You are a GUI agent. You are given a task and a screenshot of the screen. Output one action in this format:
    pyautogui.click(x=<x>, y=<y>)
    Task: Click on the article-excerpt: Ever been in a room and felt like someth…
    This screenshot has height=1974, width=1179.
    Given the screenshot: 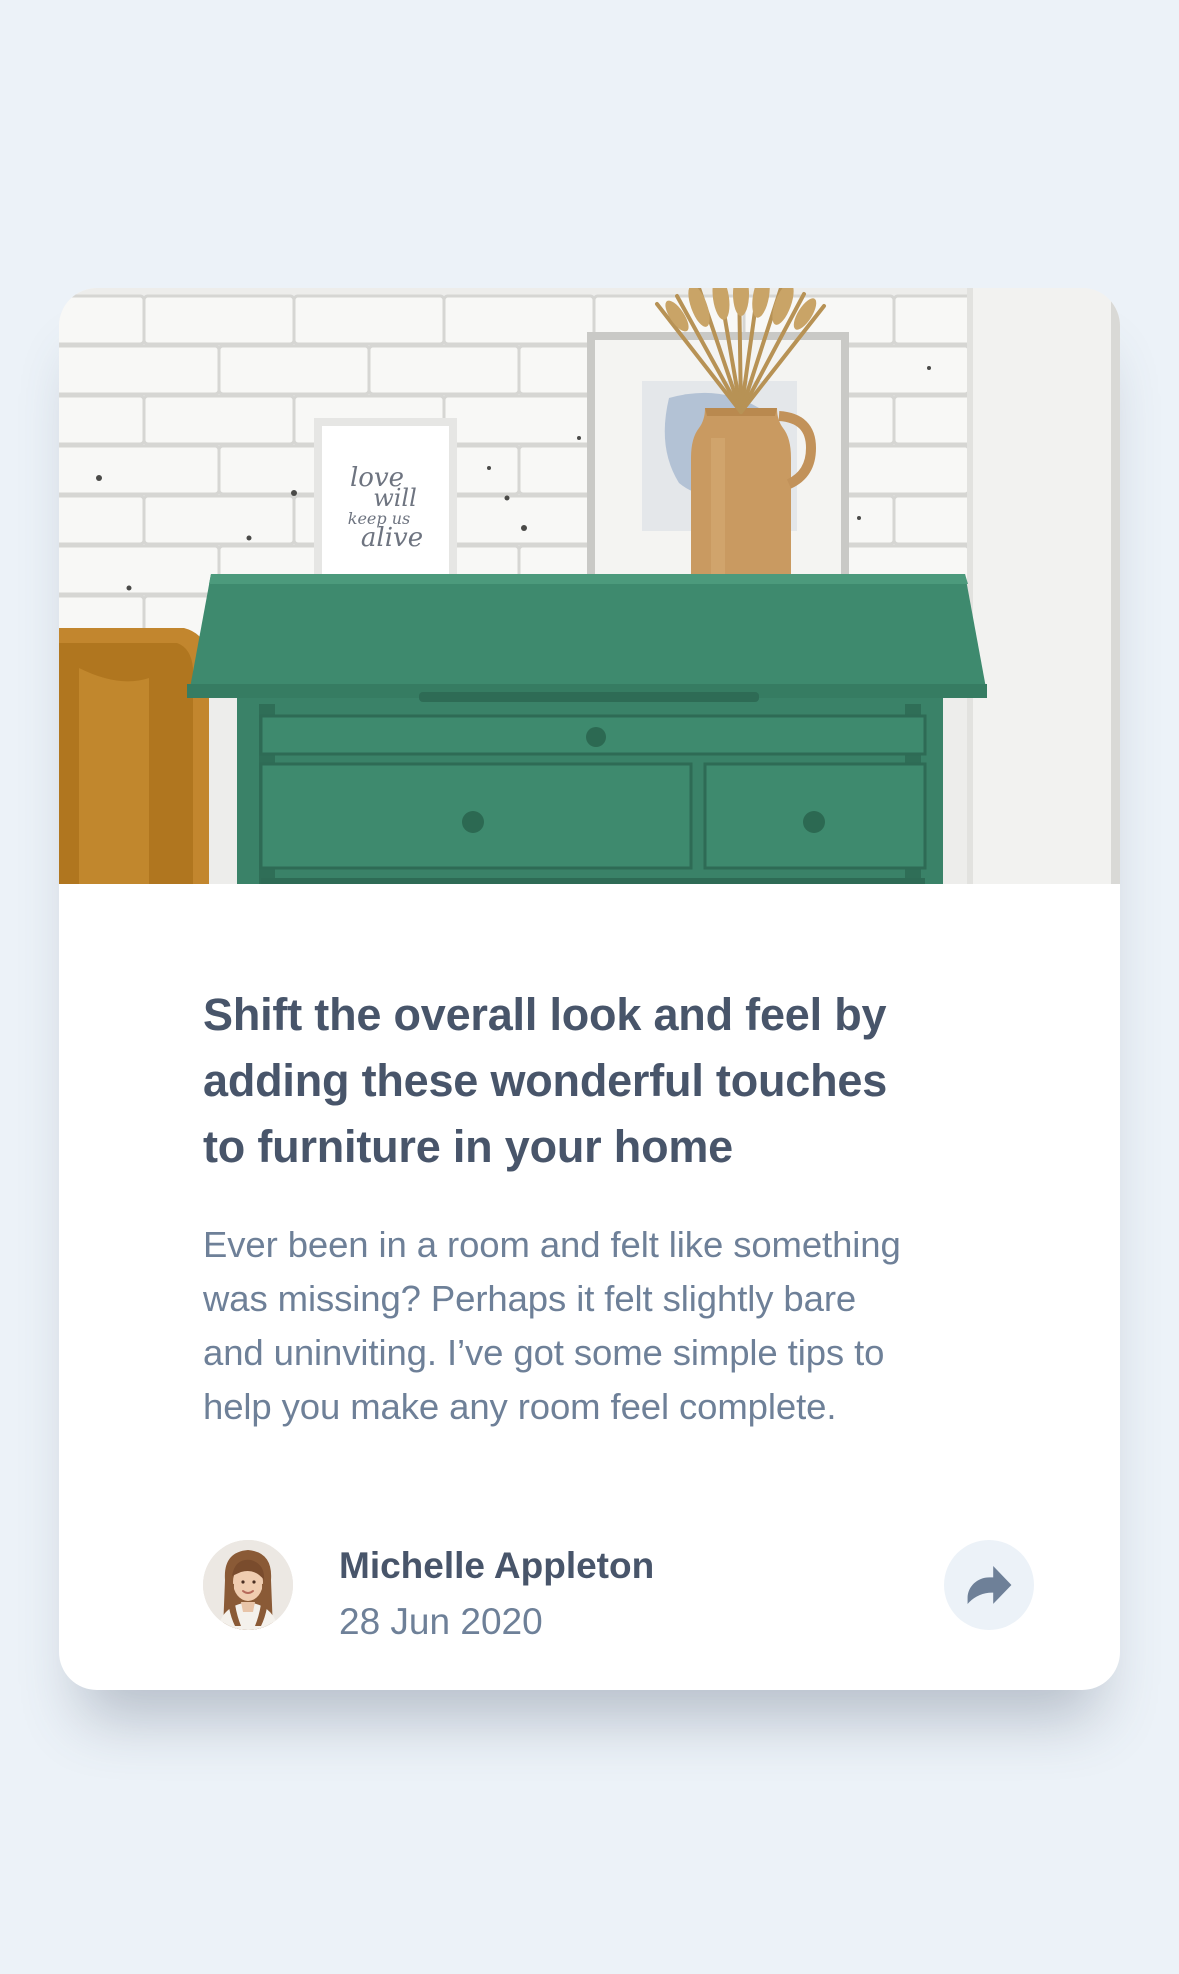 What is the action you would take?
    pyautogui.click(x=598, y=1326)
    